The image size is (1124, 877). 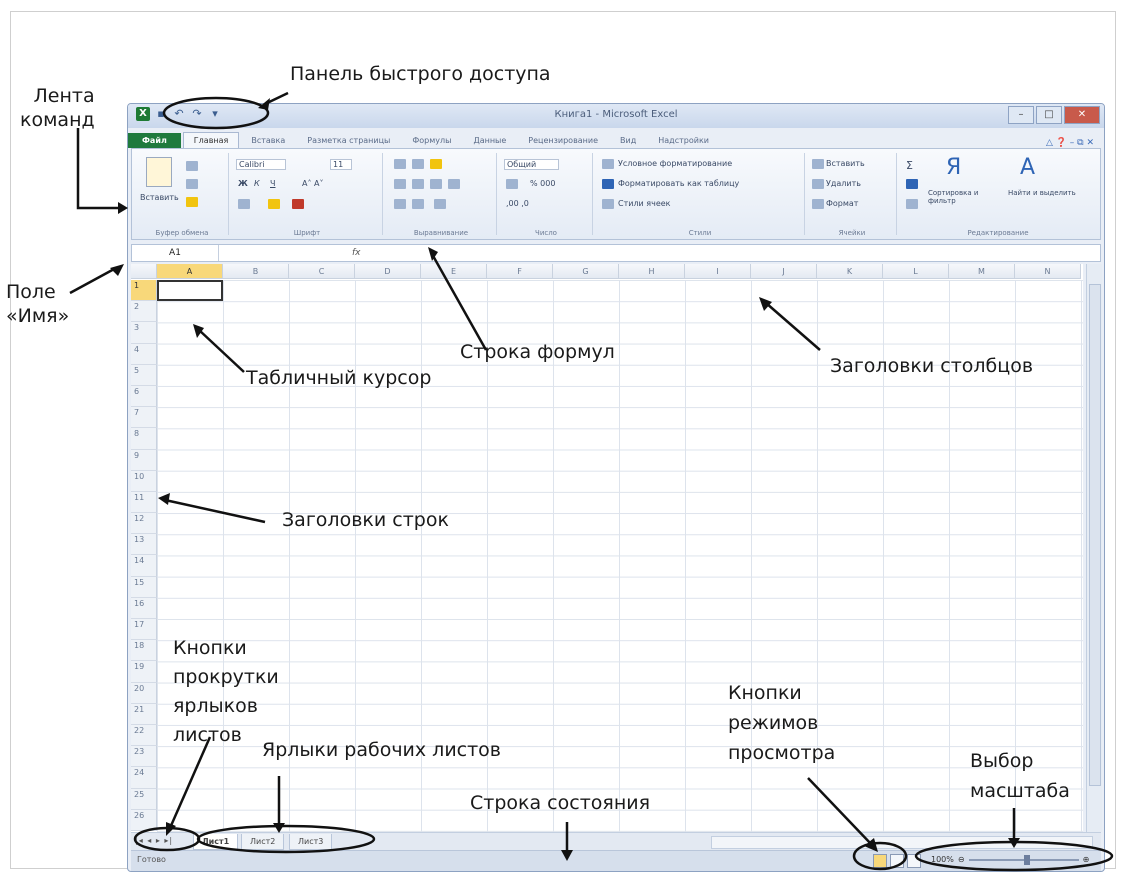 I want to click on font-grow-icon: A˄ A˅, so click(x=313, y=183).